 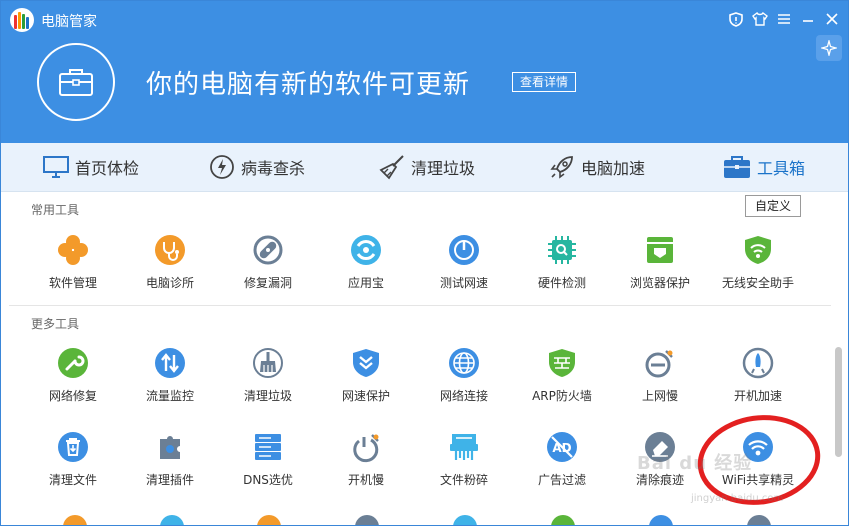 I want to click on update-headline: 你的电脑有新的软件可更新, so click(x=308, y=85).